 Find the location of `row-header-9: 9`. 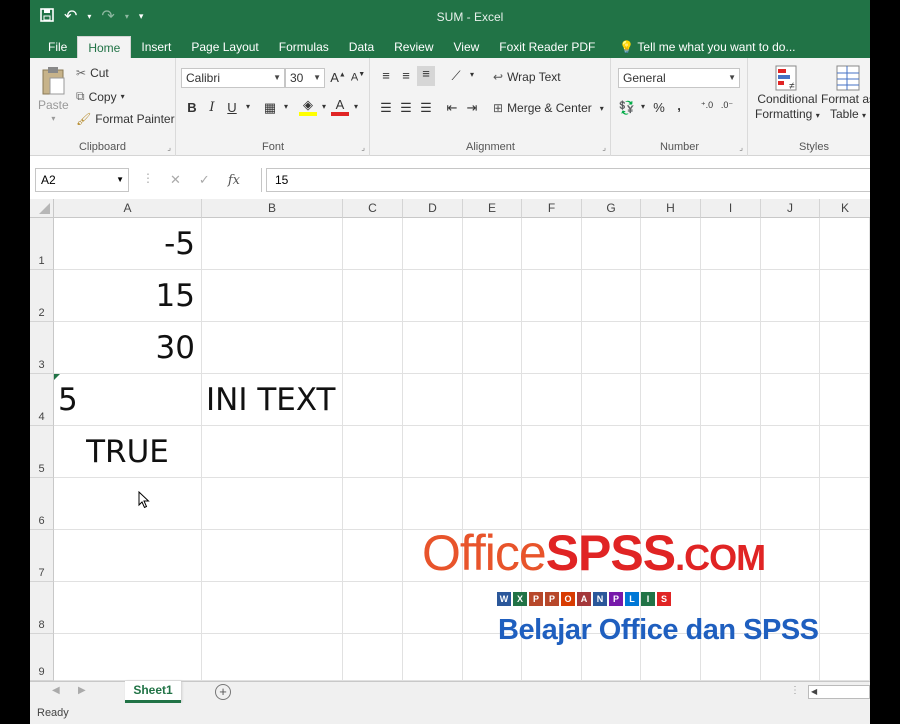

row-header-9: 9 is located at coordinates (42, 657).